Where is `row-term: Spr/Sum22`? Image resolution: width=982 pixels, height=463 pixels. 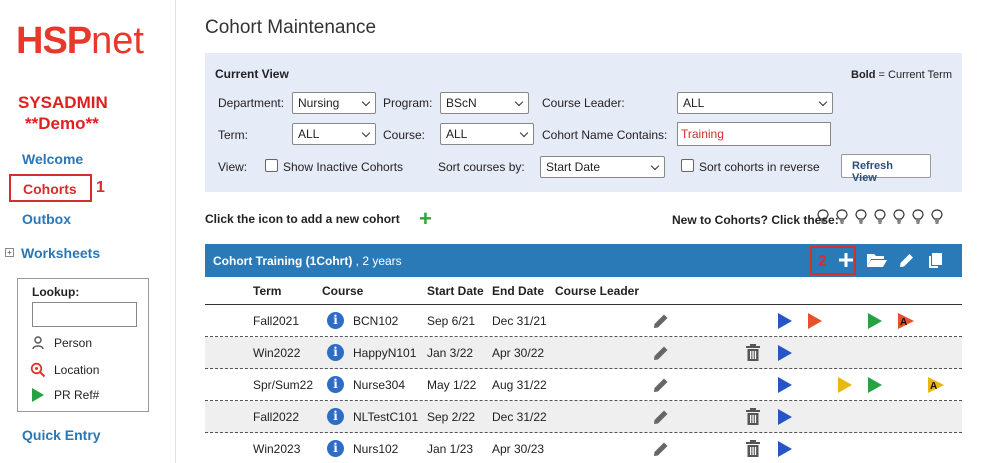
row-term: Spr/Sum22 is located at coordinates (283, 385).